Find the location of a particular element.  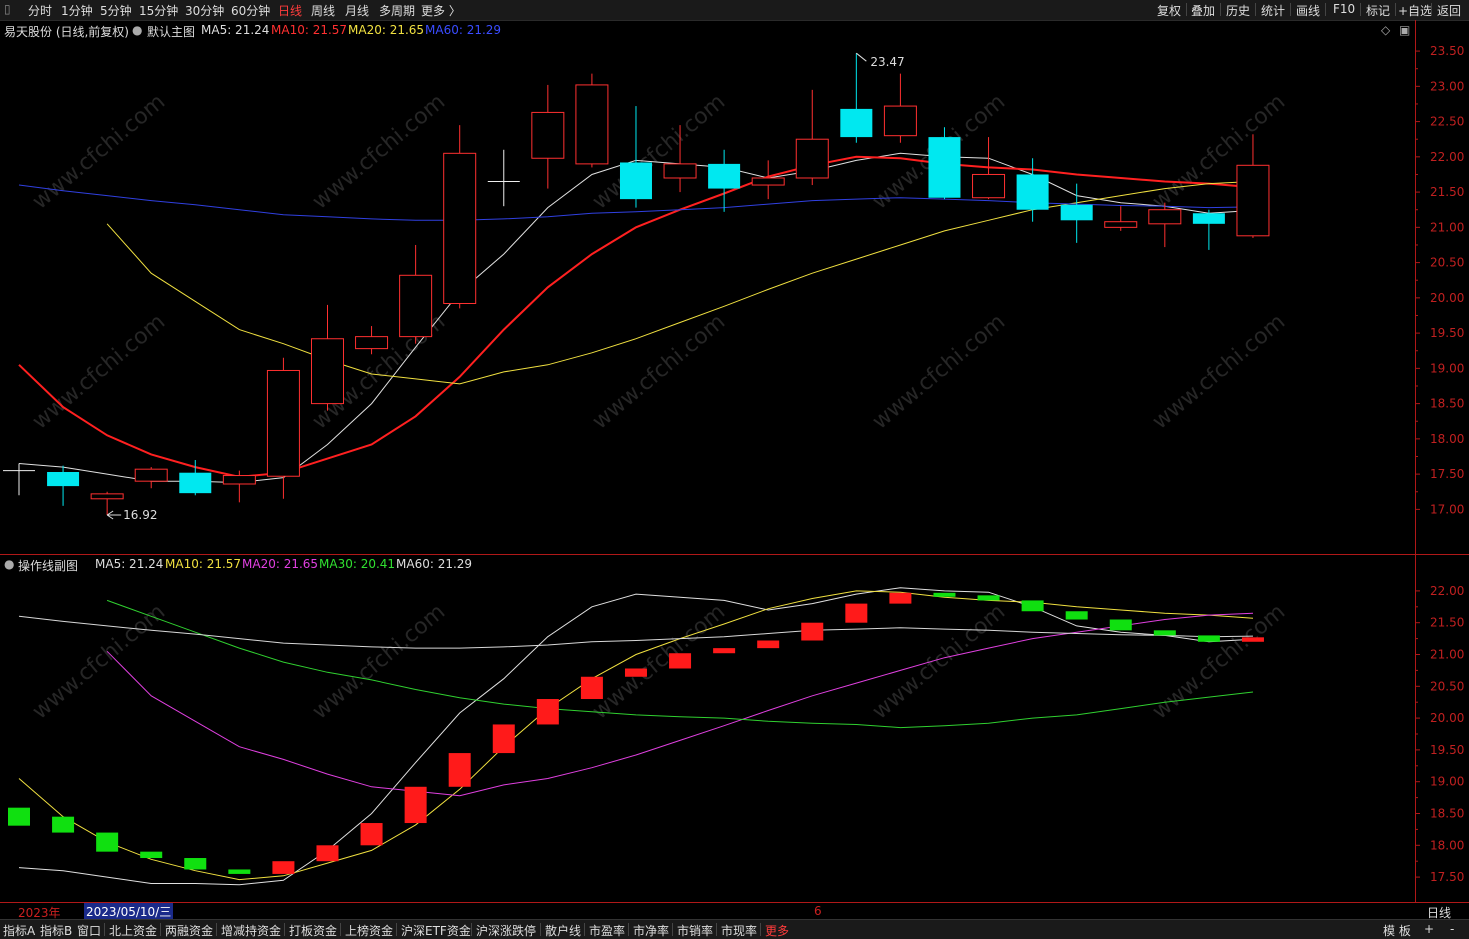

sub-axis-tick-label: 21.50 is located at coordinates (1447, 623).